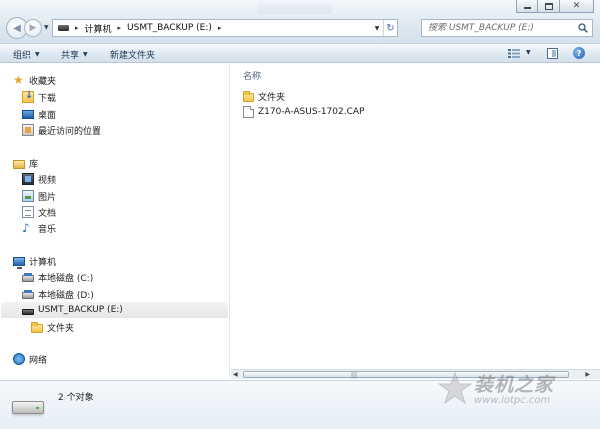 This screenshot has width=600, height=429. Describe the element at coordinates (98, 28) in the screenshot. I see `breadcrumb-computer: 计算机` at that location.